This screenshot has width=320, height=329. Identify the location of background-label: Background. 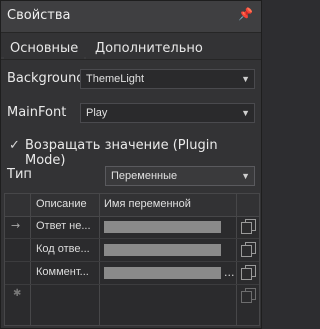
(46, 78).